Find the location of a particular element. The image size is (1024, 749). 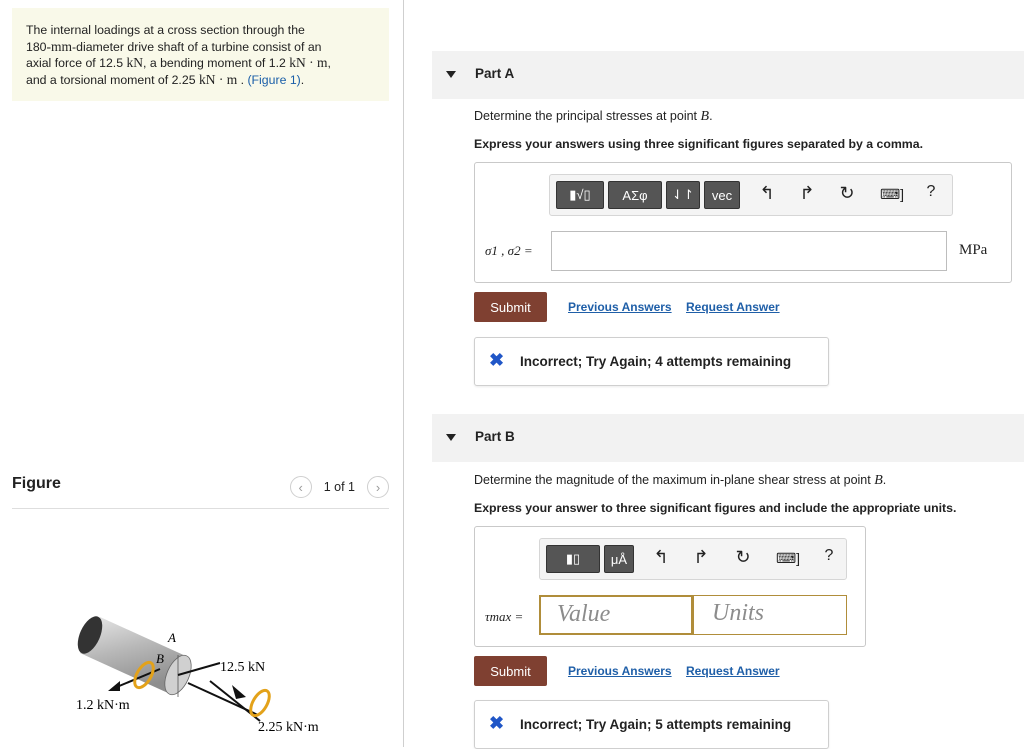

chevron-right-icon: › is located at coordinates (378, 487).